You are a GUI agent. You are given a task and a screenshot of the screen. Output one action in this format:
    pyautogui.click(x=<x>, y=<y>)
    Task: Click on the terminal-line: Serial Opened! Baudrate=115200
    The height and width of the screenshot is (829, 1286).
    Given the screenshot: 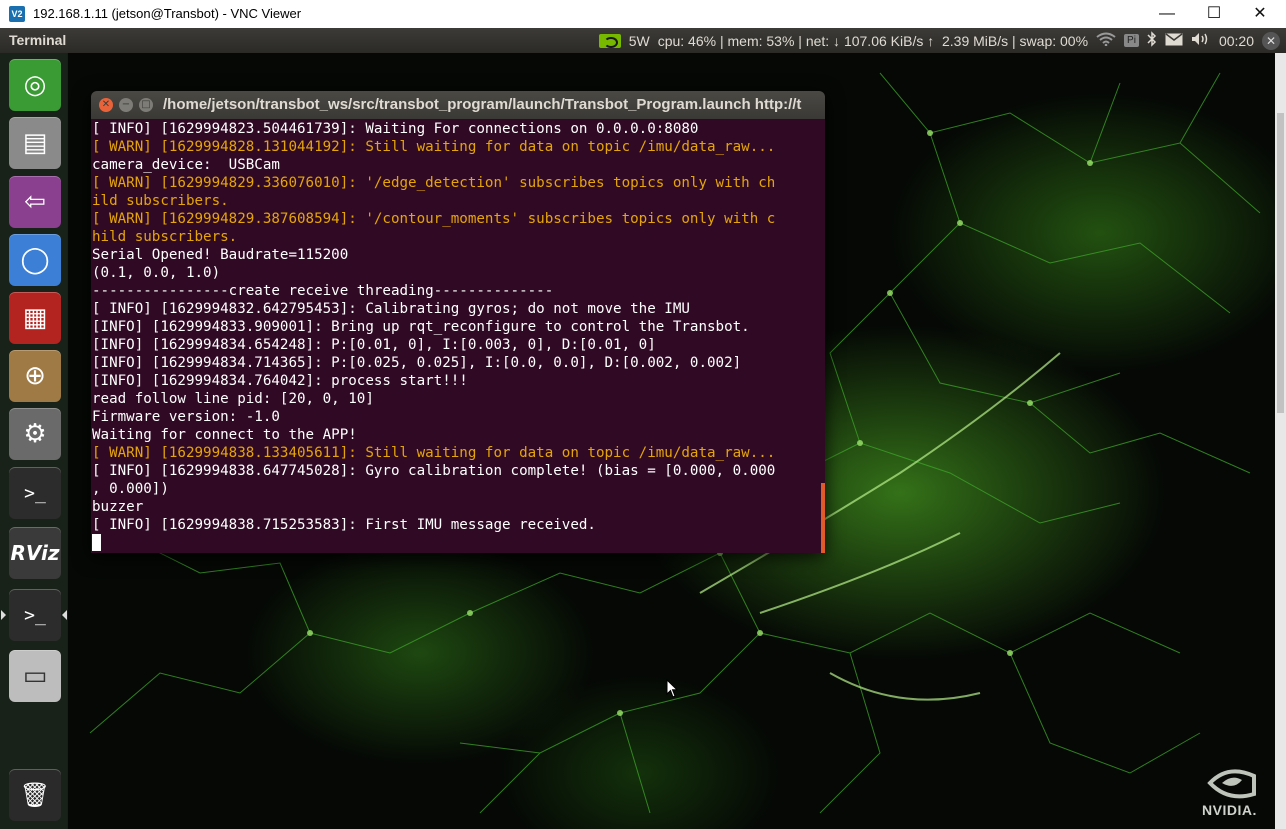 What is the action you would take?
    pyautogui.click(x=220, y=255)
    